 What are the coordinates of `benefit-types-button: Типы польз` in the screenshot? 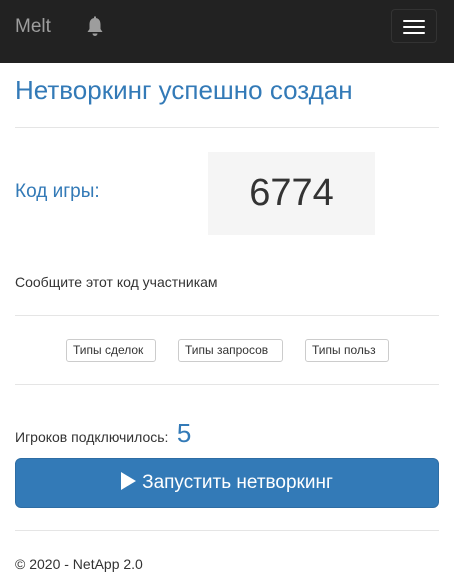 It's located at (347, 350).